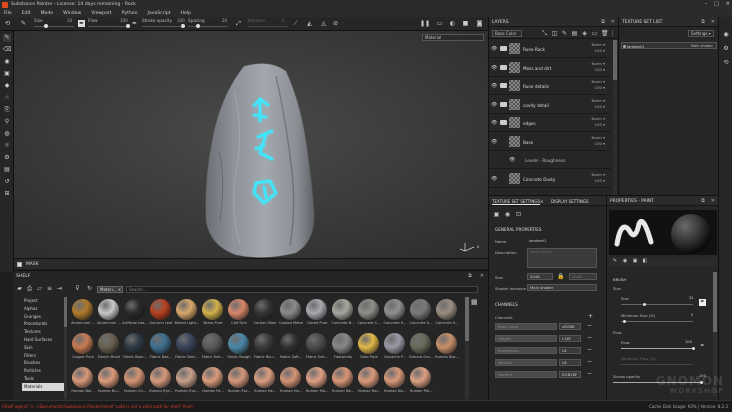  I want to click on brush-preview, so click(663, 232).